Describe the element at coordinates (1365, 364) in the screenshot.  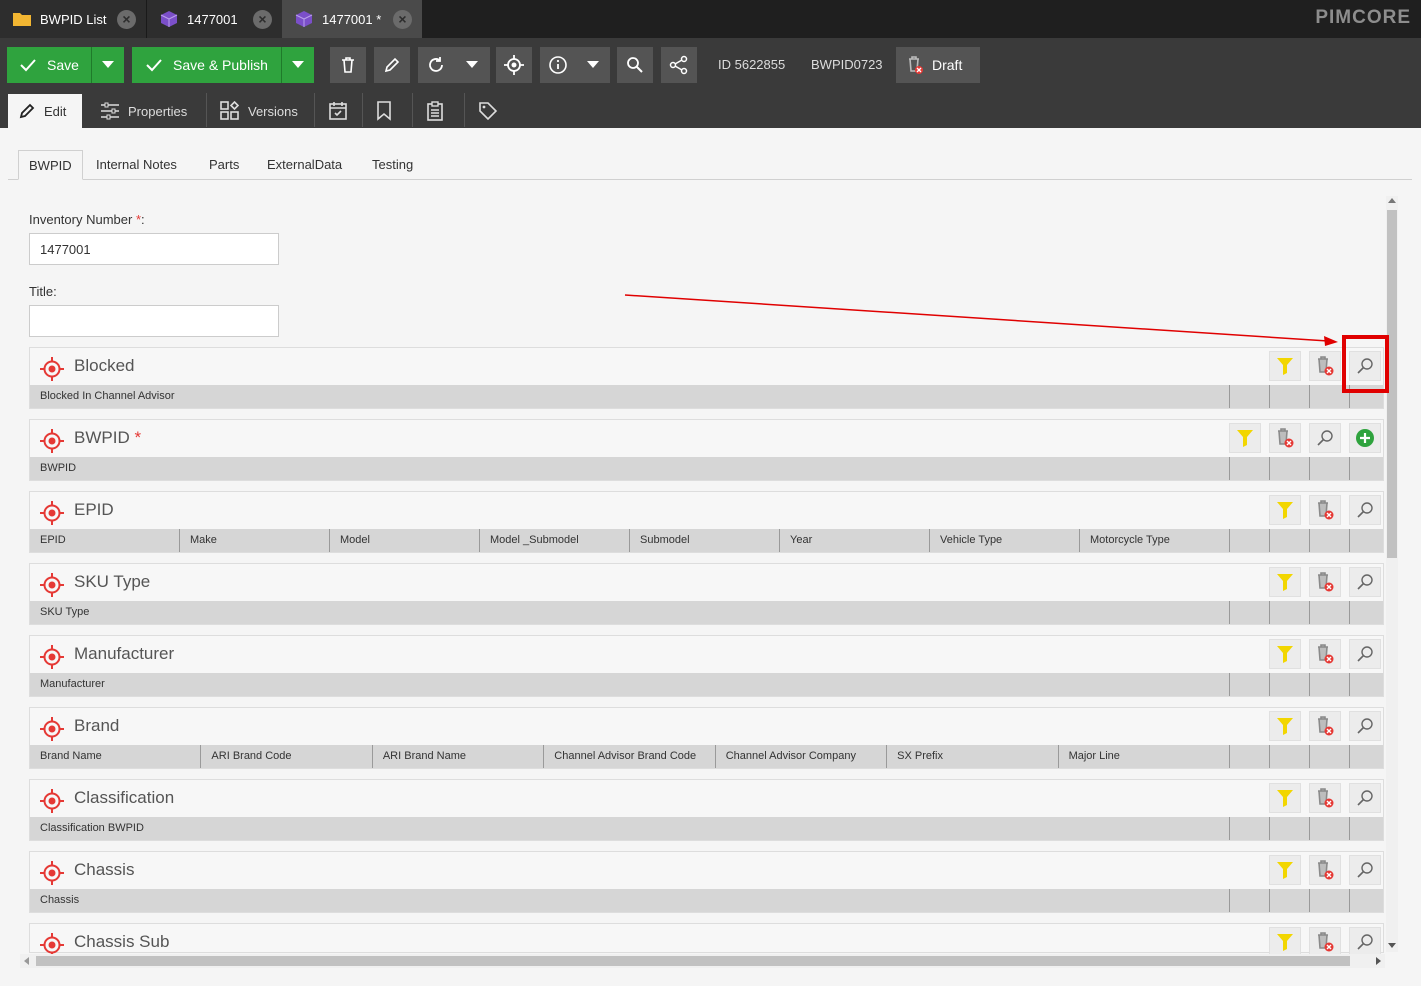
I see `annotation-highlight-box` at that location.